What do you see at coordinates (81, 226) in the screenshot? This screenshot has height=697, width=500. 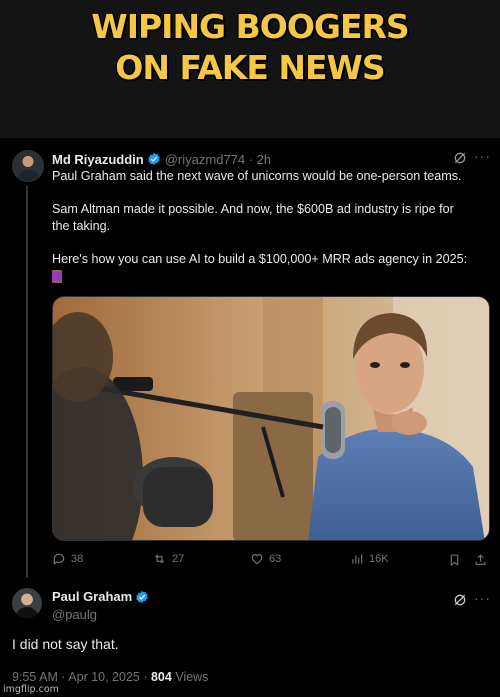 I see `tweet-line: the taking.` at bounding box center [81, 226].